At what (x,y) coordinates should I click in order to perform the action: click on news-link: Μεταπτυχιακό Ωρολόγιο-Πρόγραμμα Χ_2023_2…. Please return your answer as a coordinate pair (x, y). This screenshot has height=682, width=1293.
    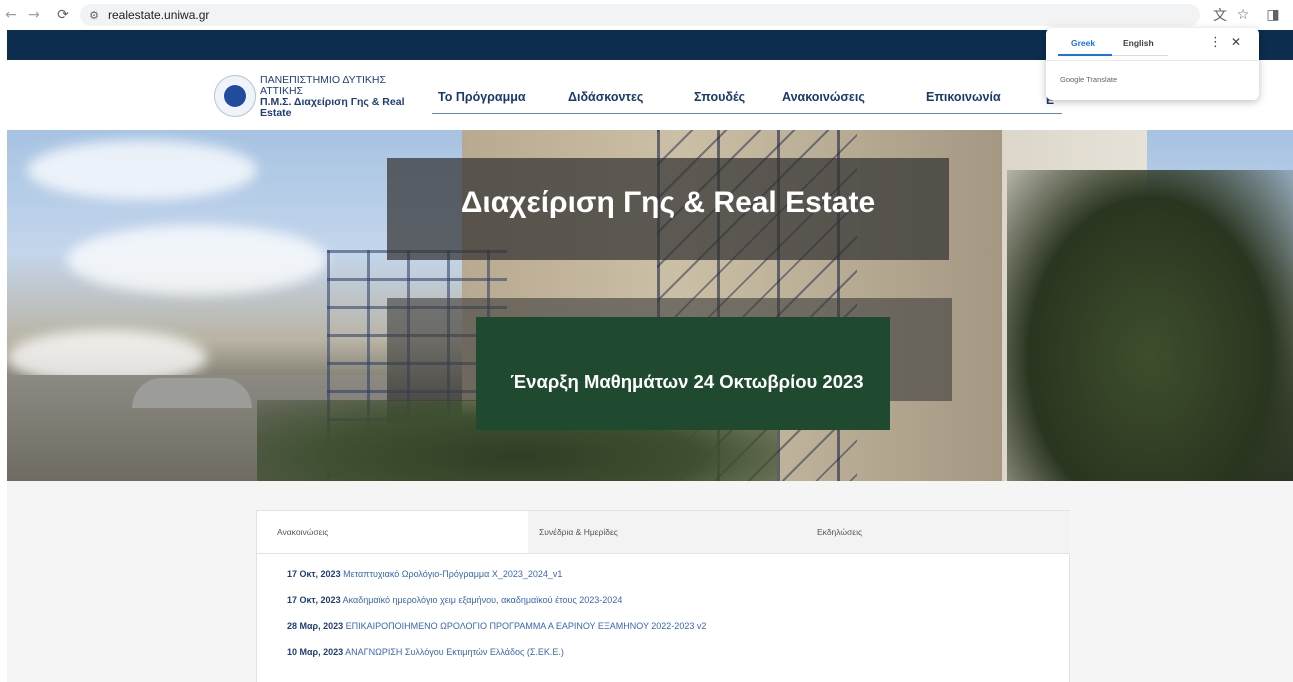
    Looking at the image, I should click on (452, 574).